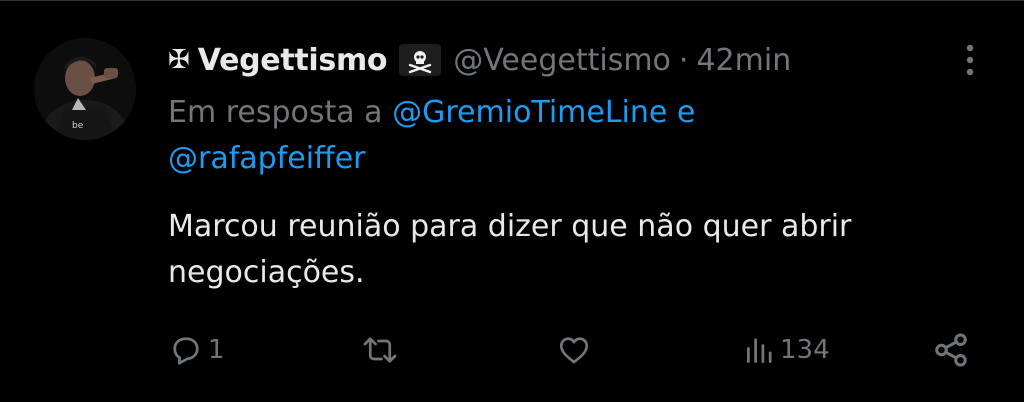 Image resolution: width=1024 pixels, height=402 pixels. I want to click on retweet-button, so click(382, 350).